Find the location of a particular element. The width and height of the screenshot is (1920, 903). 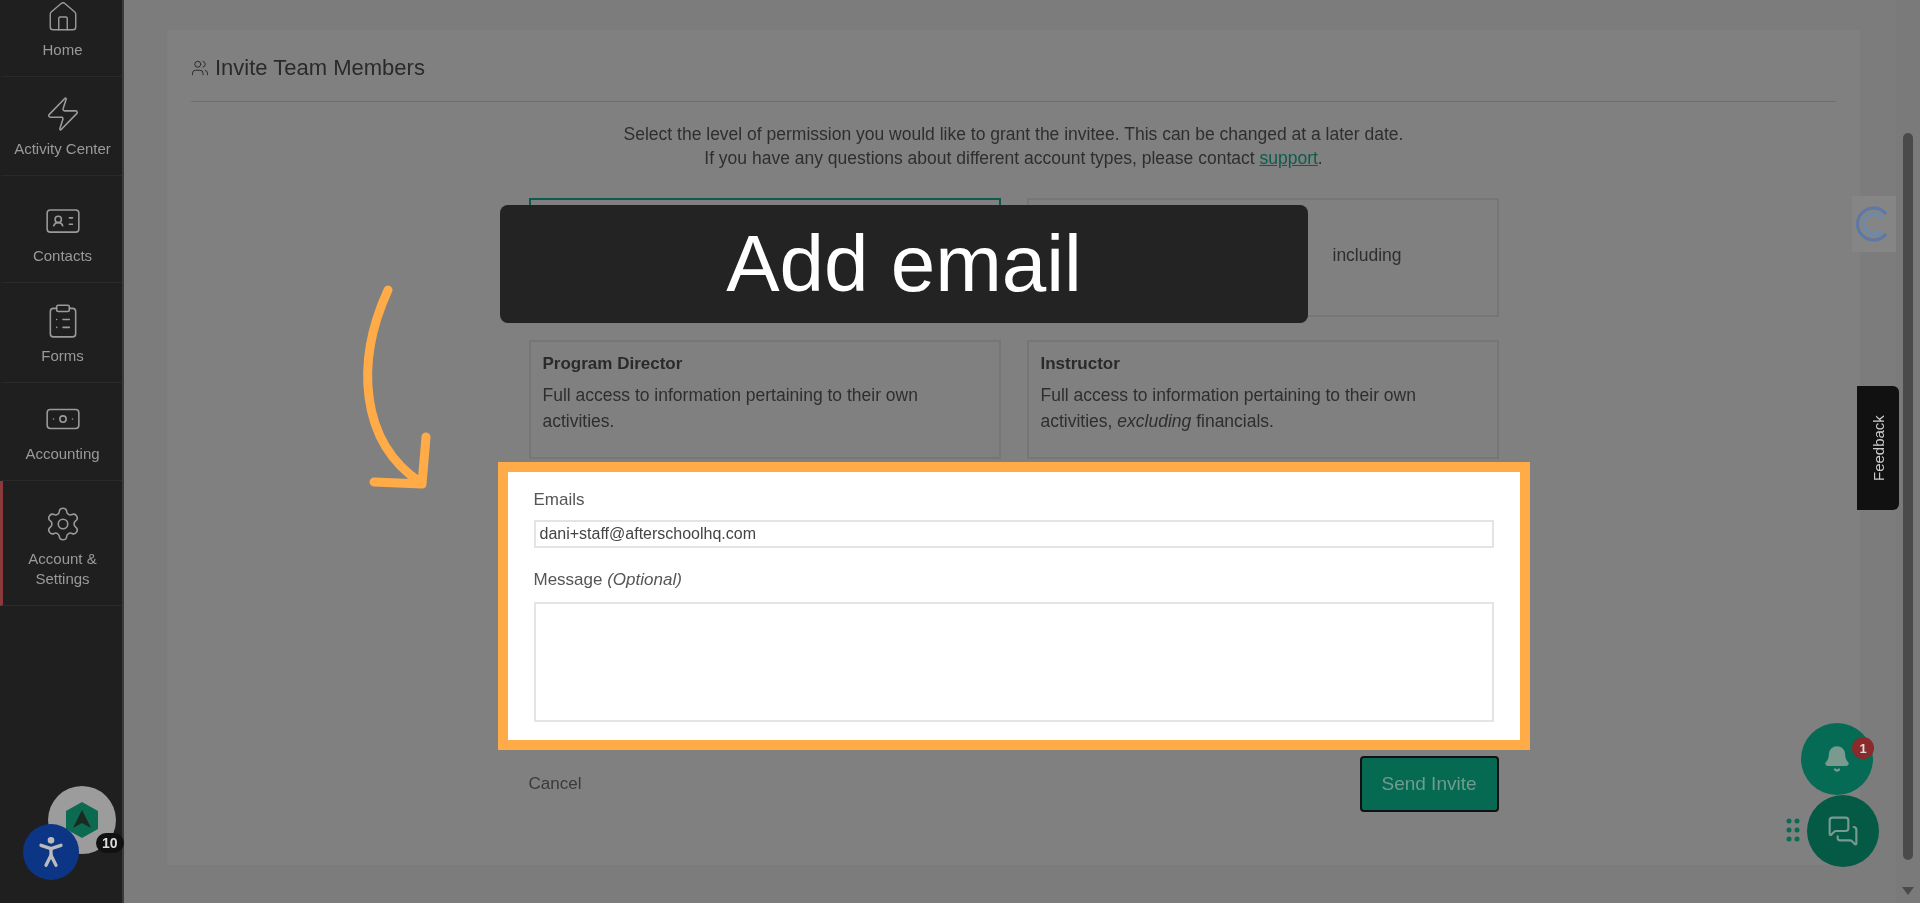

caption-tooltip: Add email is located at coordinates (904, 264).